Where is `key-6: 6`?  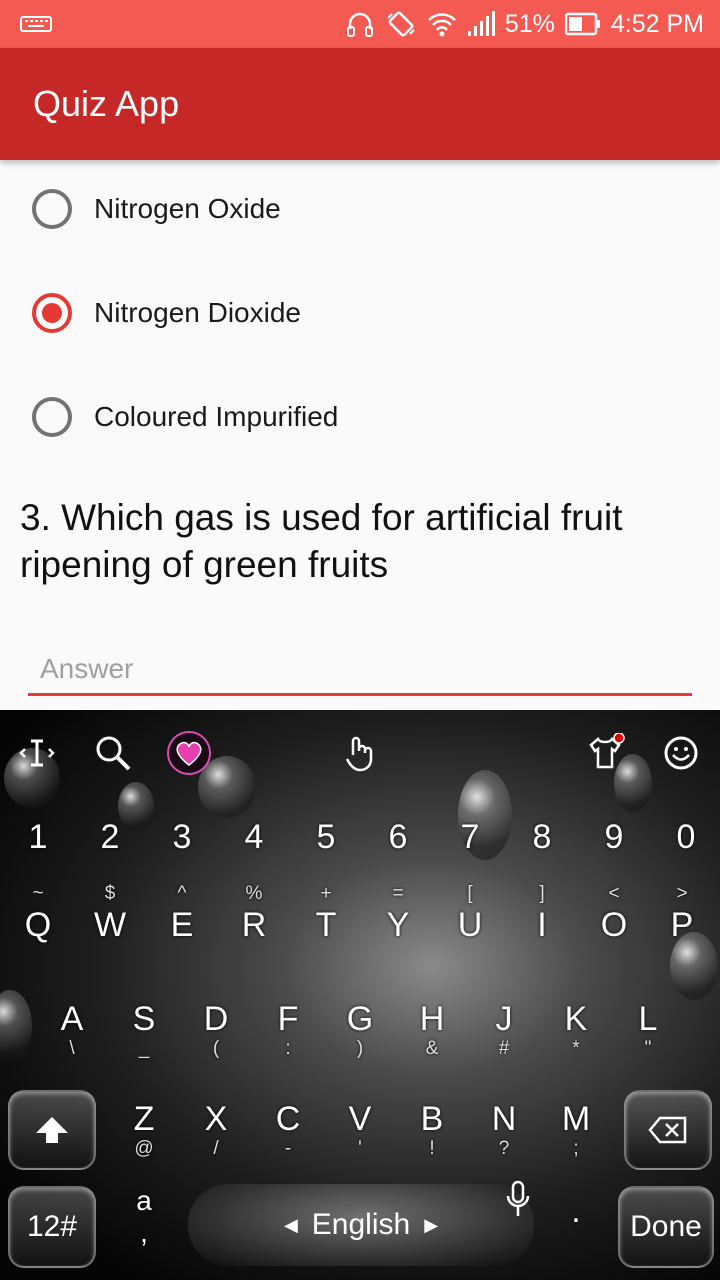
key-6: 6 is located at coordinates (398, 837).